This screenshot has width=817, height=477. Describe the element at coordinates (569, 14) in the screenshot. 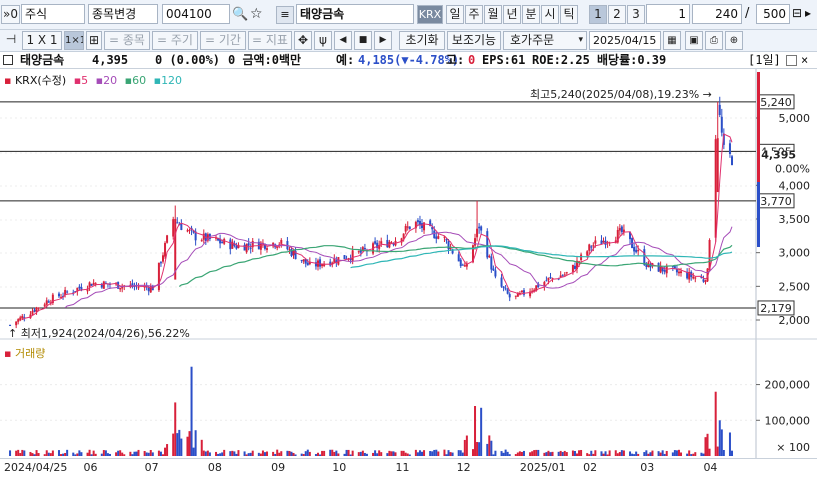

I see `period-button-6: 틱` at that location.